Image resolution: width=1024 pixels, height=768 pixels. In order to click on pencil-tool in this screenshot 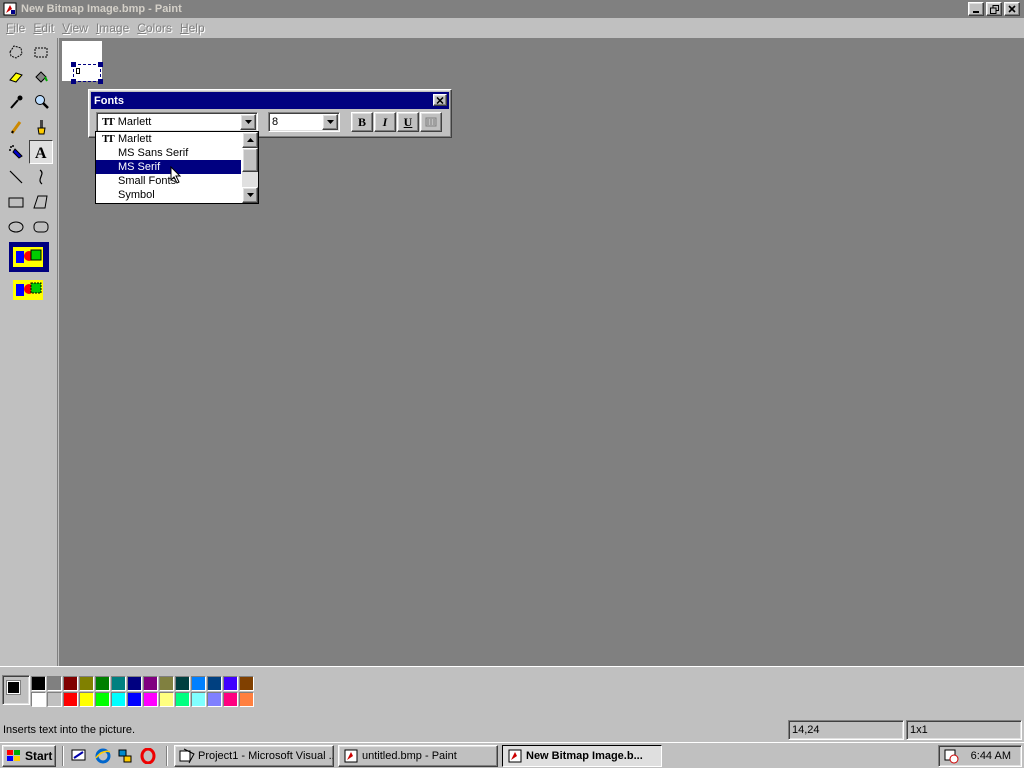, I will do `click(16, 127)`.